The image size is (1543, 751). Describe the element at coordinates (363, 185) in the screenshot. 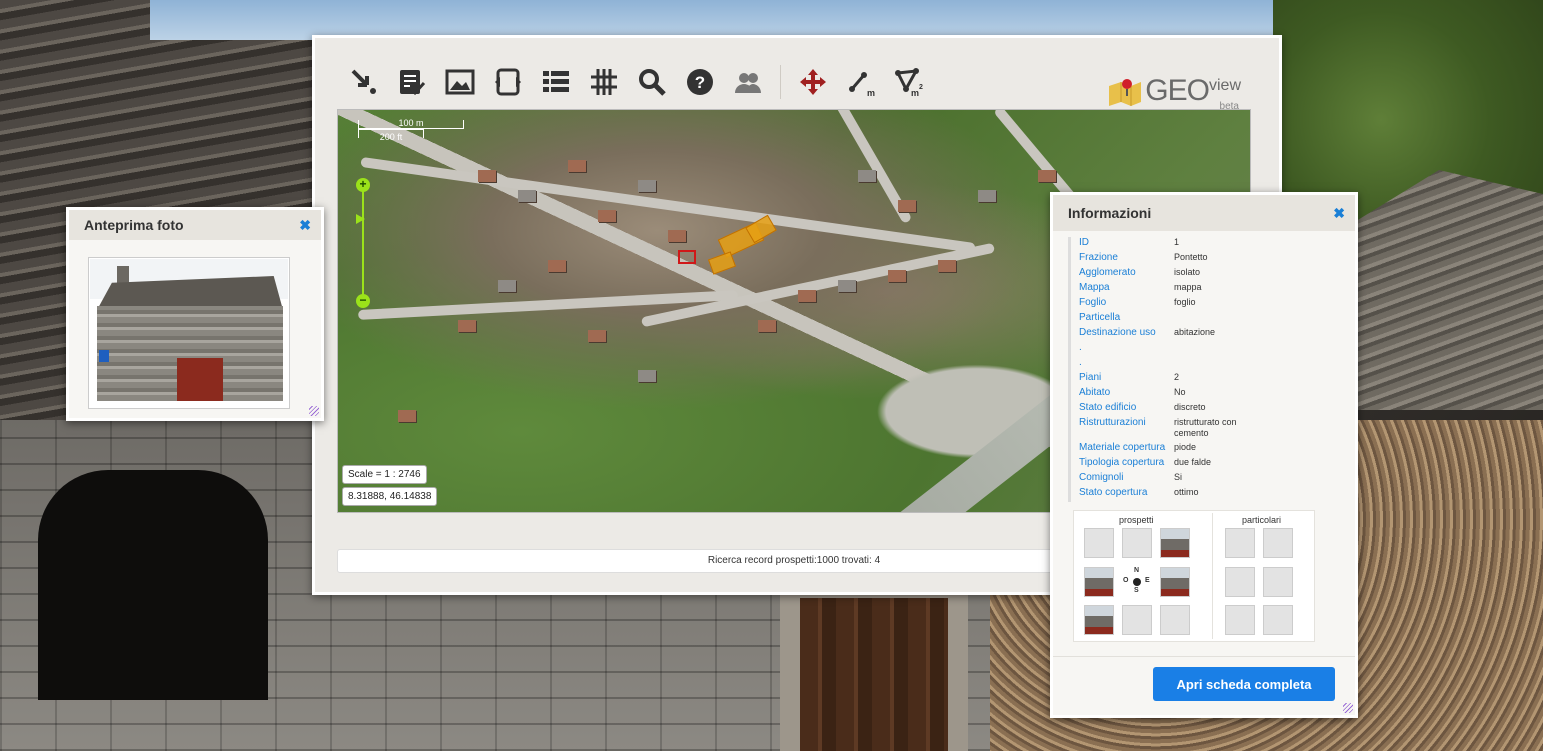

I see `zoom-in-button: +` at that location.